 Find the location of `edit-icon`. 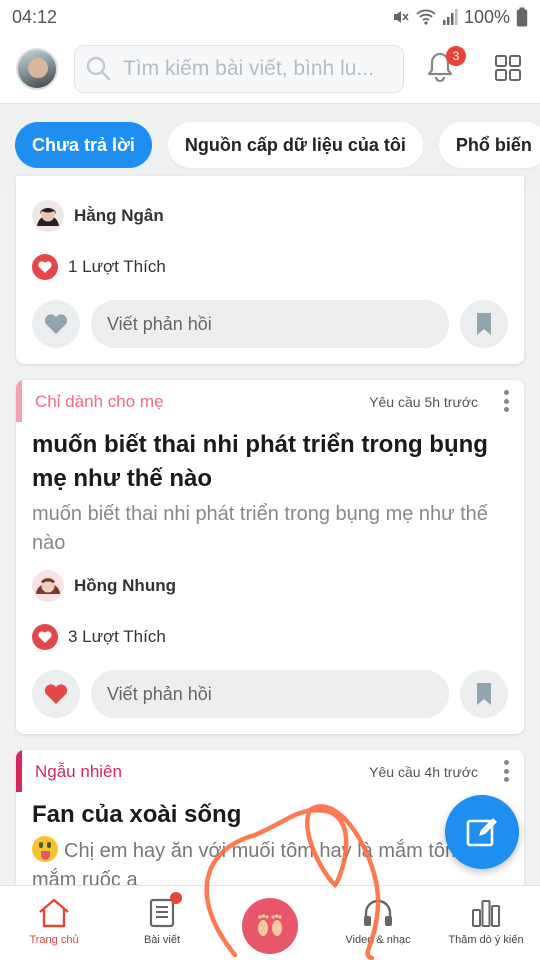

edit-icon is located at coordinates (481, 832).